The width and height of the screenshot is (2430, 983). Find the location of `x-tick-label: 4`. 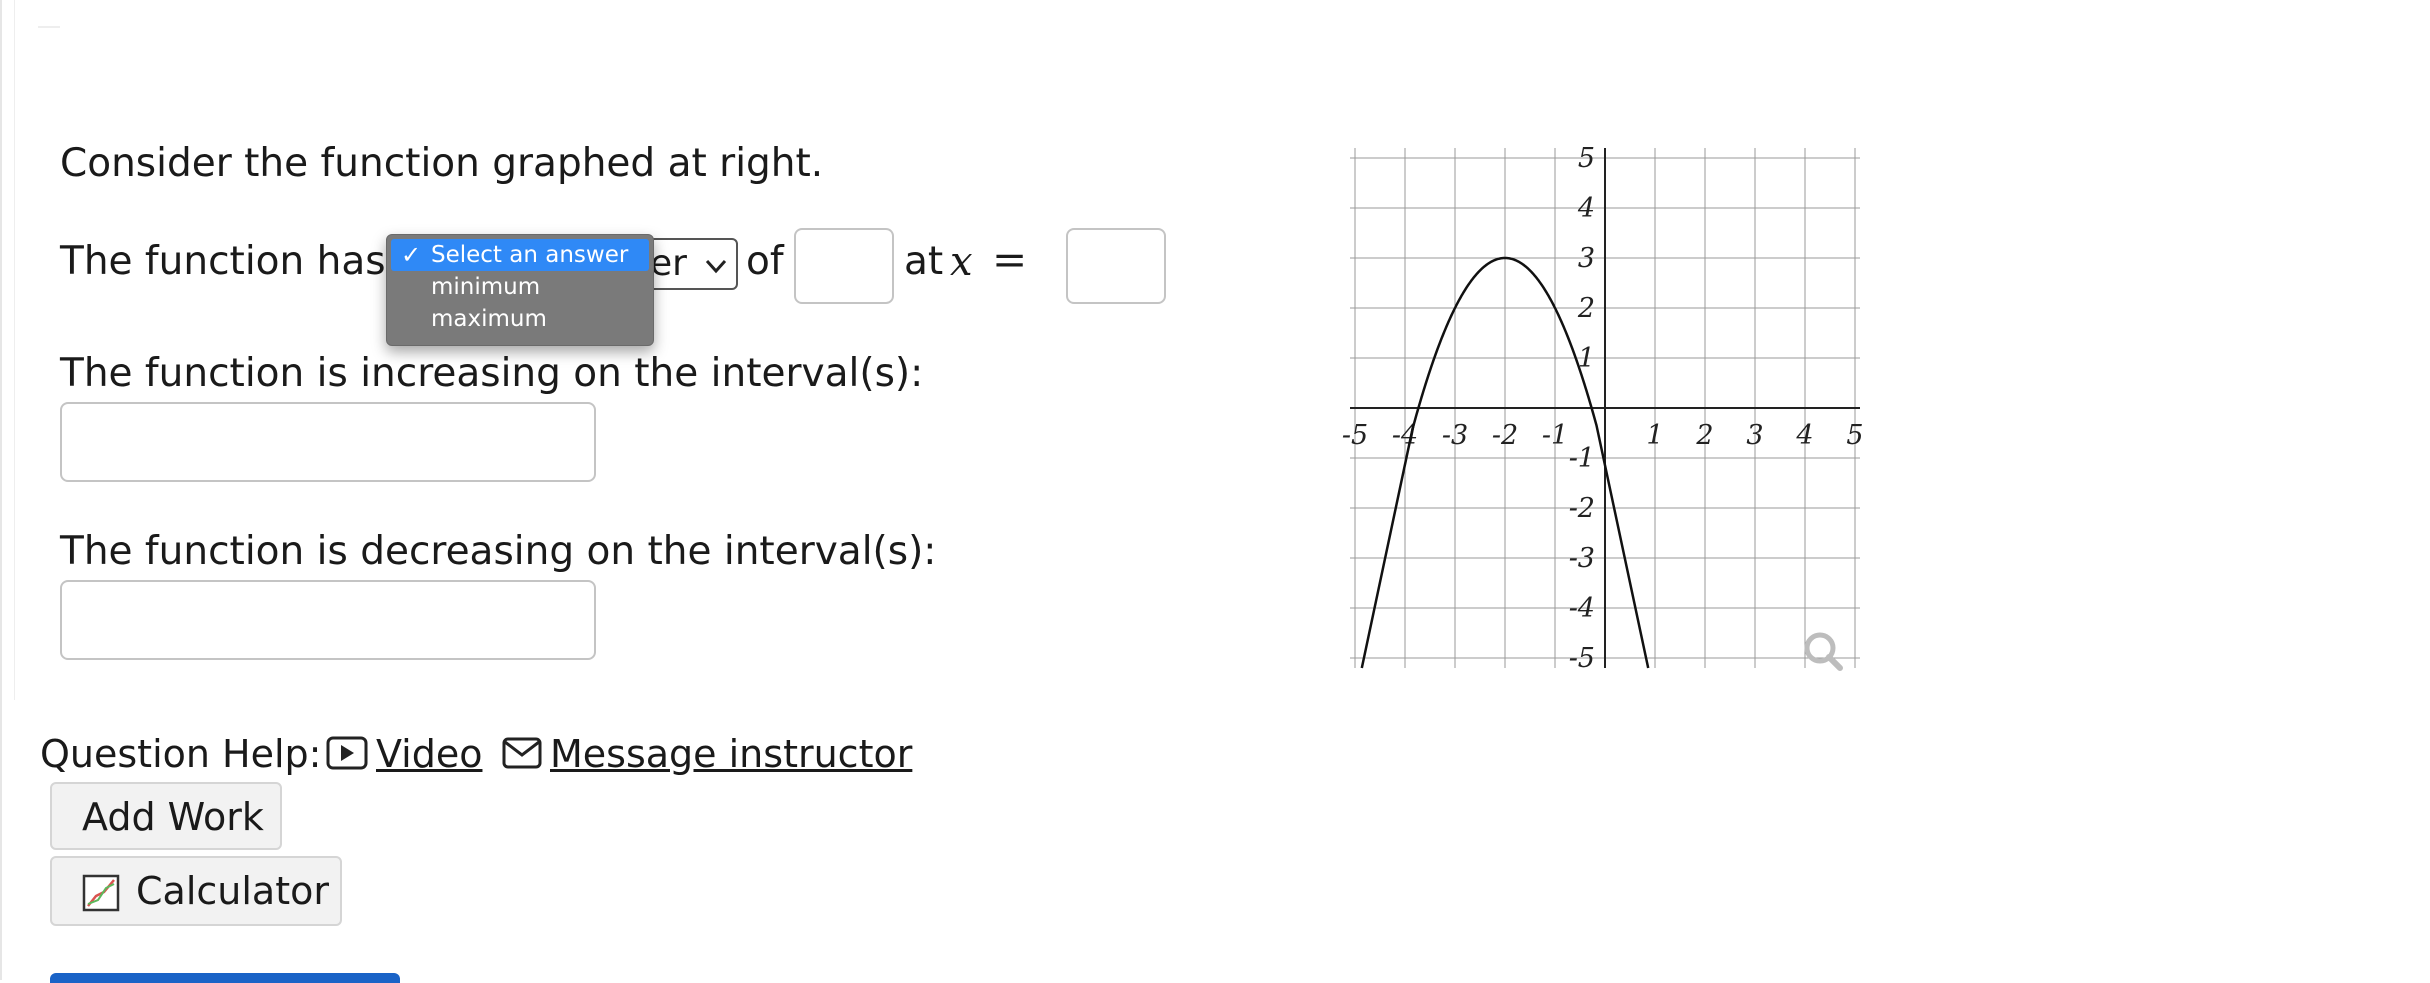

x-tick-label: 4 is located at coordinates (1804, 435).